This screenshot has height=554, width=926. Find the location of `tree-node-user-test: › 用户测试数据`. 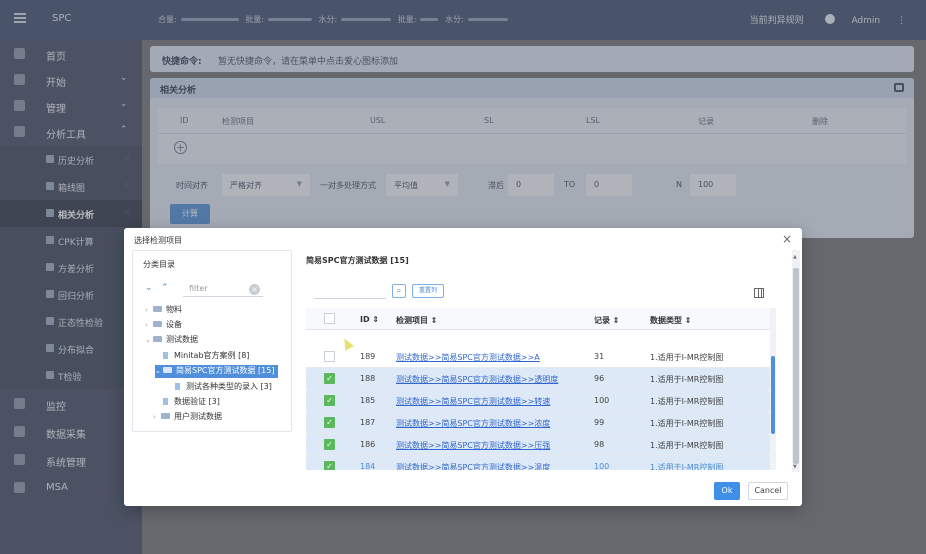

tree-node-user-test: › 用户测试数据 is located at coordinates (187, 417).